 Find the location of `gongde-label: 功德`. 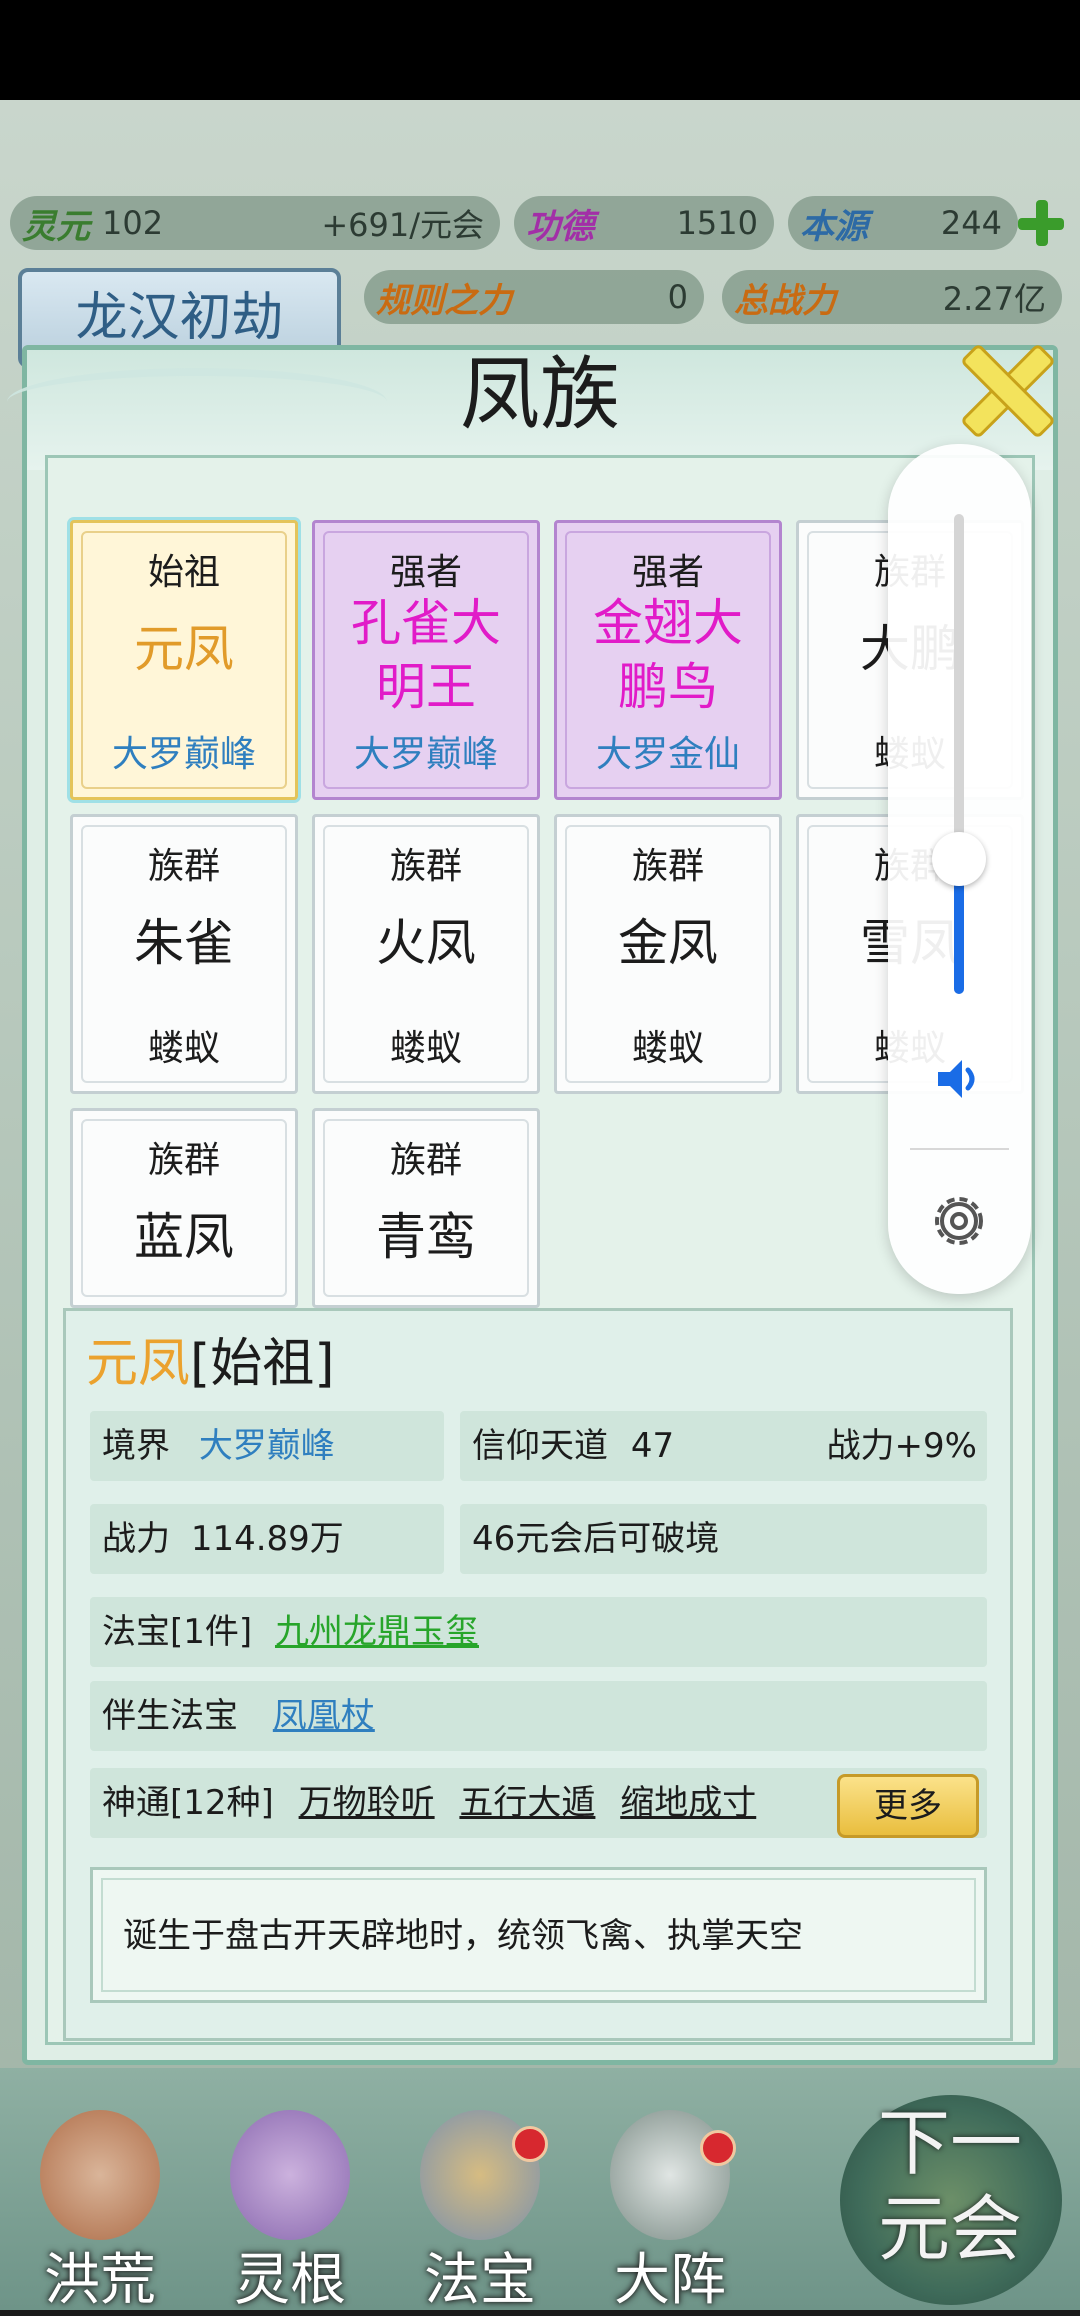

gongde-label: 功德 is located at coordinates (560, 226).